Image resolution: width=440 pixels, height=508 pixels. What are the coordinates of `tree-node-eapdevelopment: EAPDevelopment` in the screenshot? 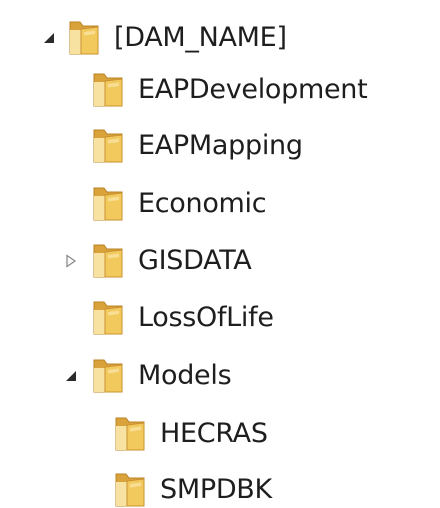 It's located at (228, 90).